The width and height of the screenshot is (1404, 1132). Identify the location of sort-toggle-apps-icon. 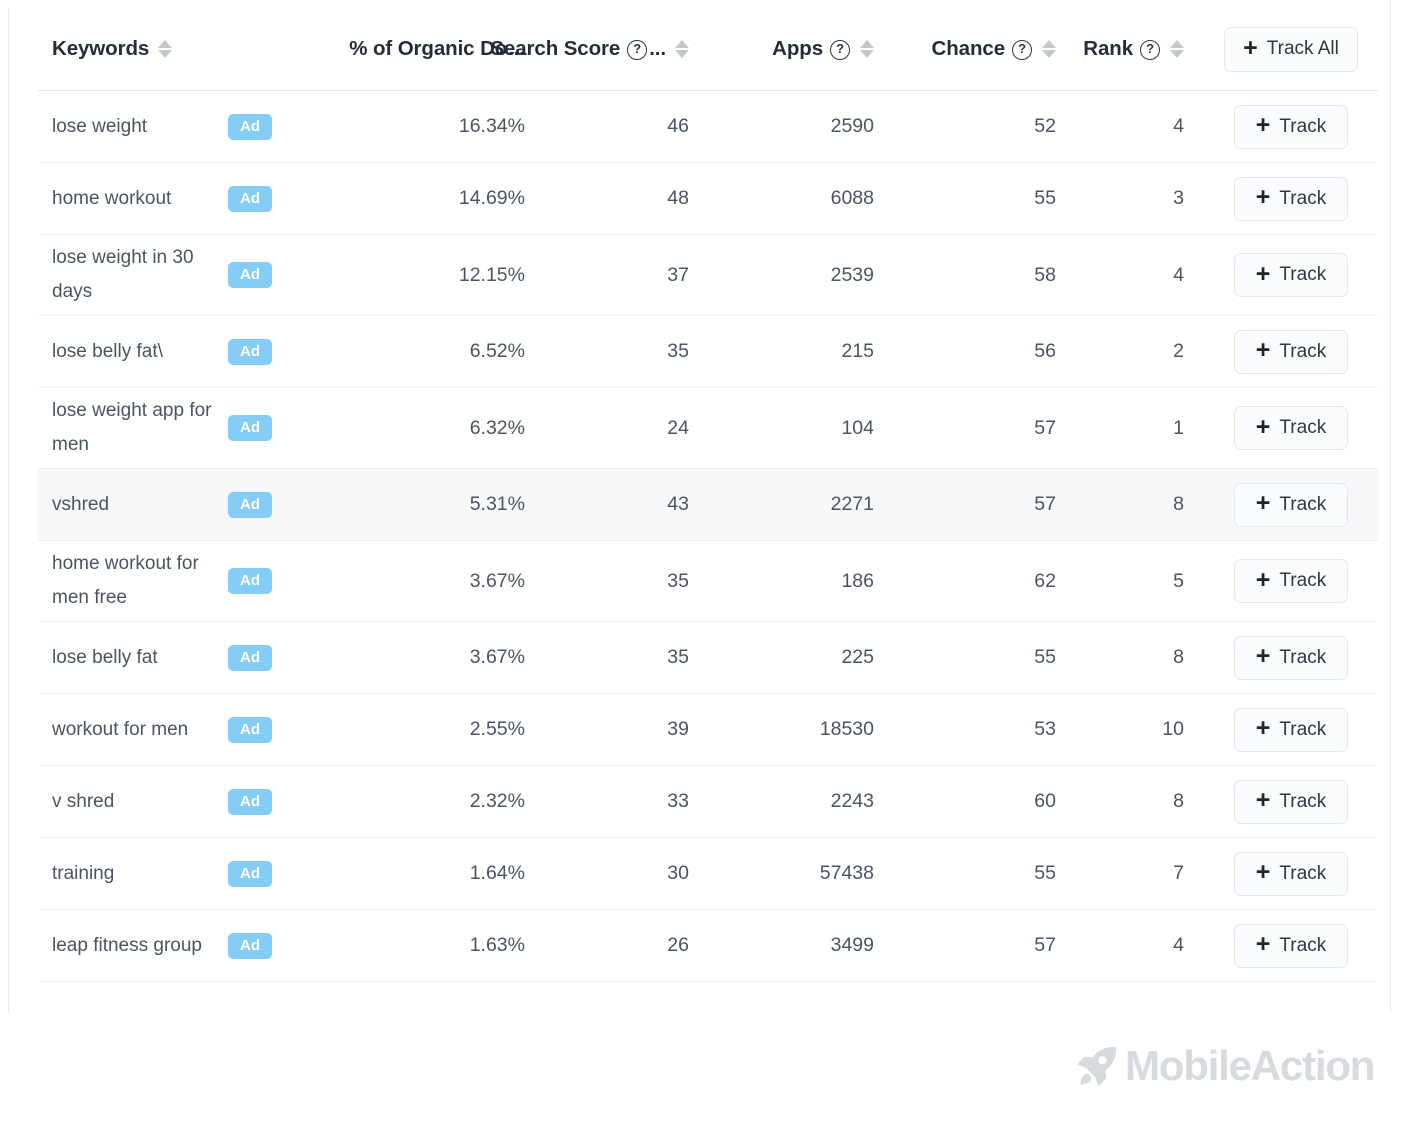
(867, 49).